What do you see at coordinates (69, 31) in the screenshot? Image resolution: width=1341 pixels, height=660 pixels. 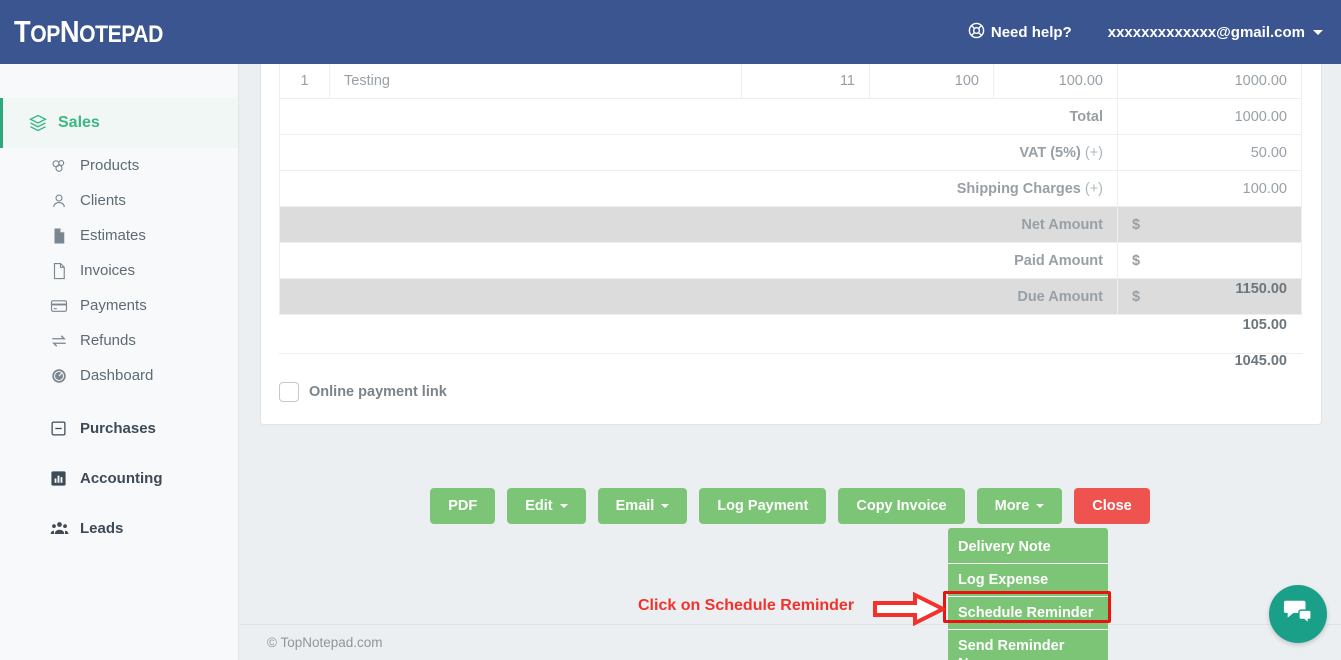 I see `brand-letter-n: N` at bounding box center [69, 31].